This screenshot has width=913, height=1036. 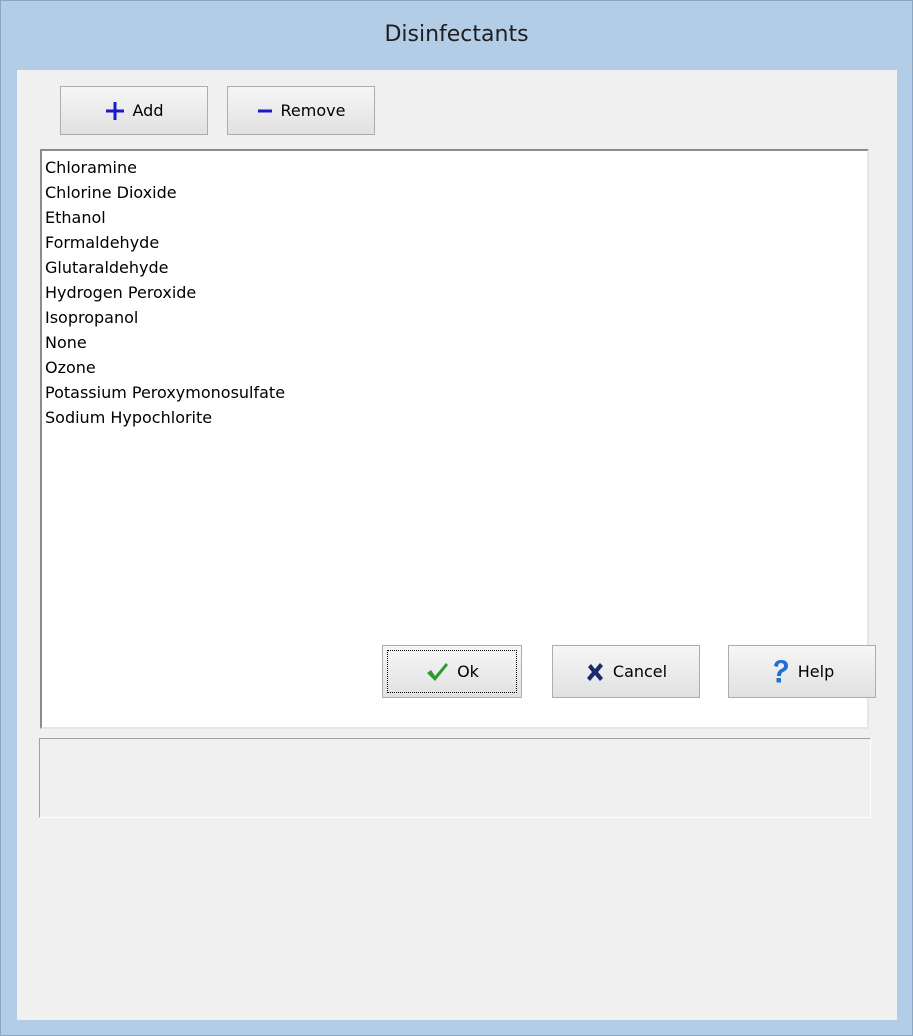 I want to click on list-item: Ethanol, so click(x=454, y=217).